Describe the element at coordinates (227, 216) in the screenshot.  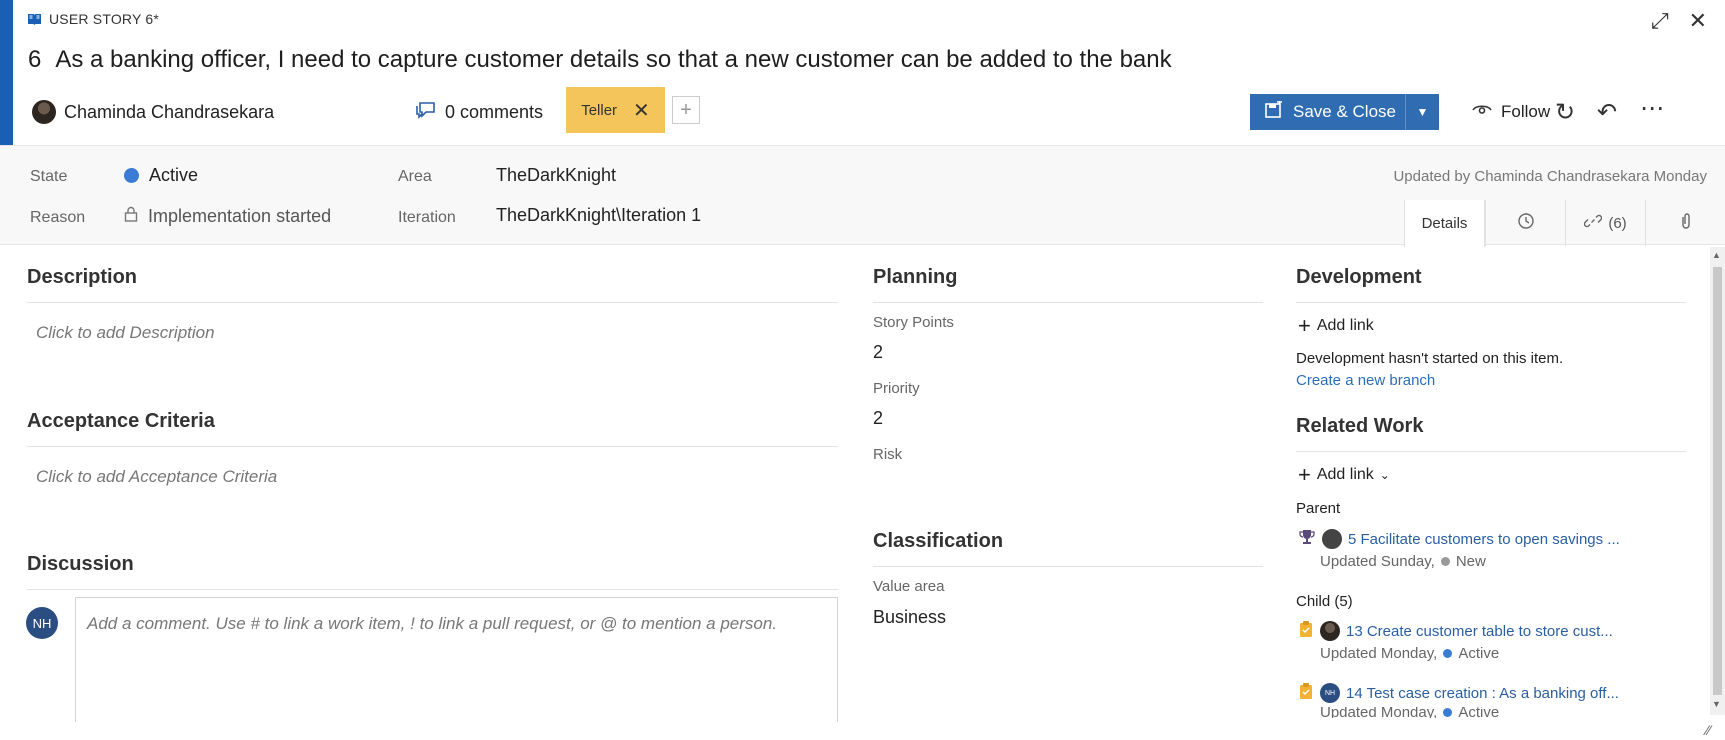
I see `reason-field: Implementation started` at that location.